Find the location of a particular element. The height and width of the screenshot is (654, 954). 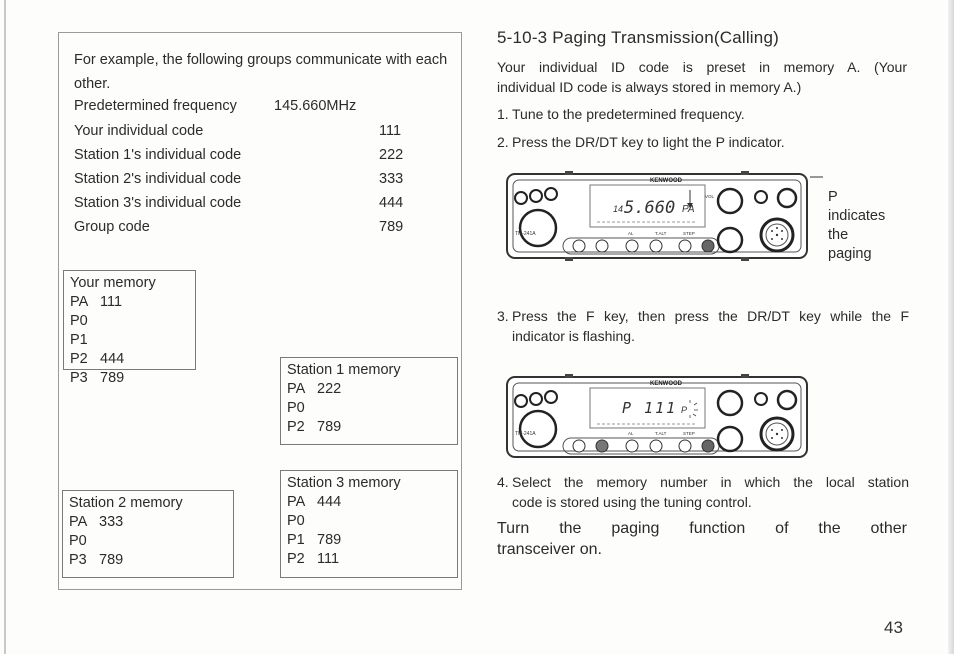

settings-value: 222 is located at coordinates (391, 155).